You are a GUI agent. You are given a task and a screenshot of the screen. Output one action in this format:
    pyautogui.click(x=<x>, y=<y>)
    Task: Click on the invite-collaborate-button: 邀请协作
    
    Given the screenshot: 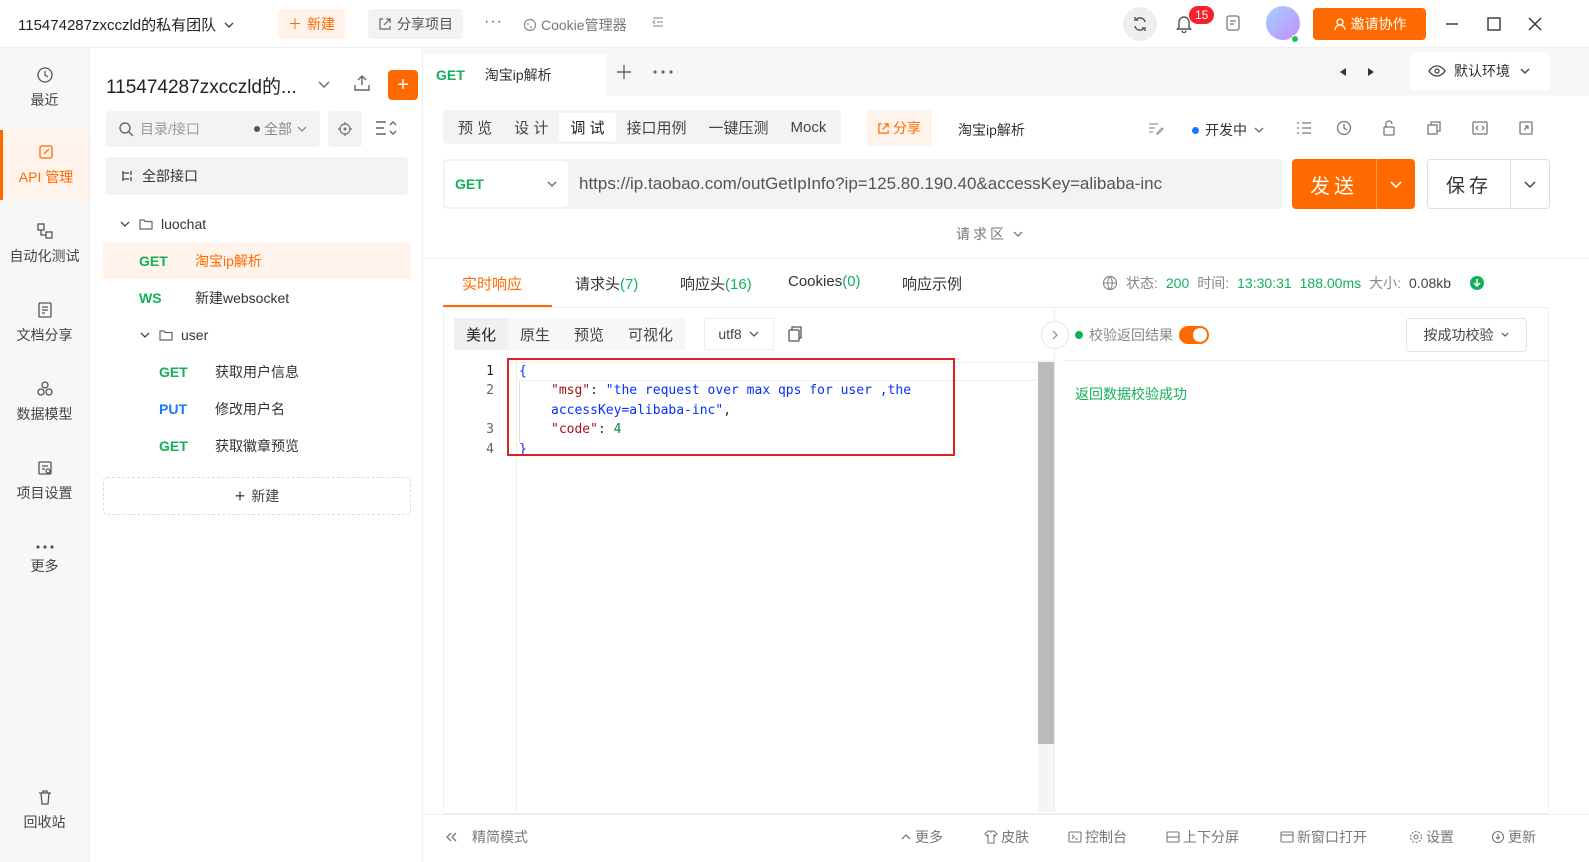 What is the action you would take?
    pyautogui.click(x=1369, y=24)
    